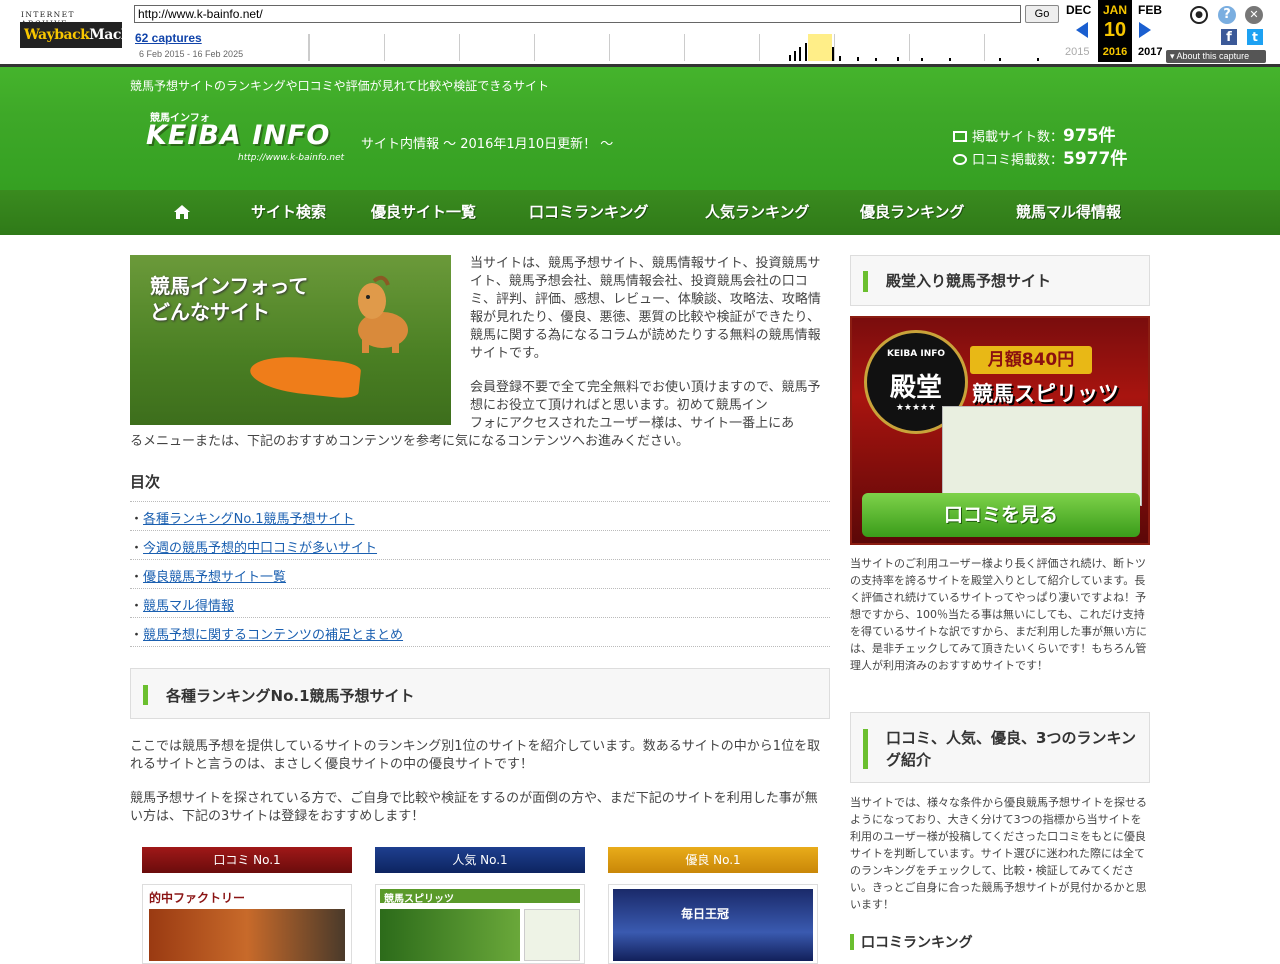  Describe the element at coordinates (912, 212) in the screenshot. I see `nav-good-ranking: 優良ランキング` at that location.